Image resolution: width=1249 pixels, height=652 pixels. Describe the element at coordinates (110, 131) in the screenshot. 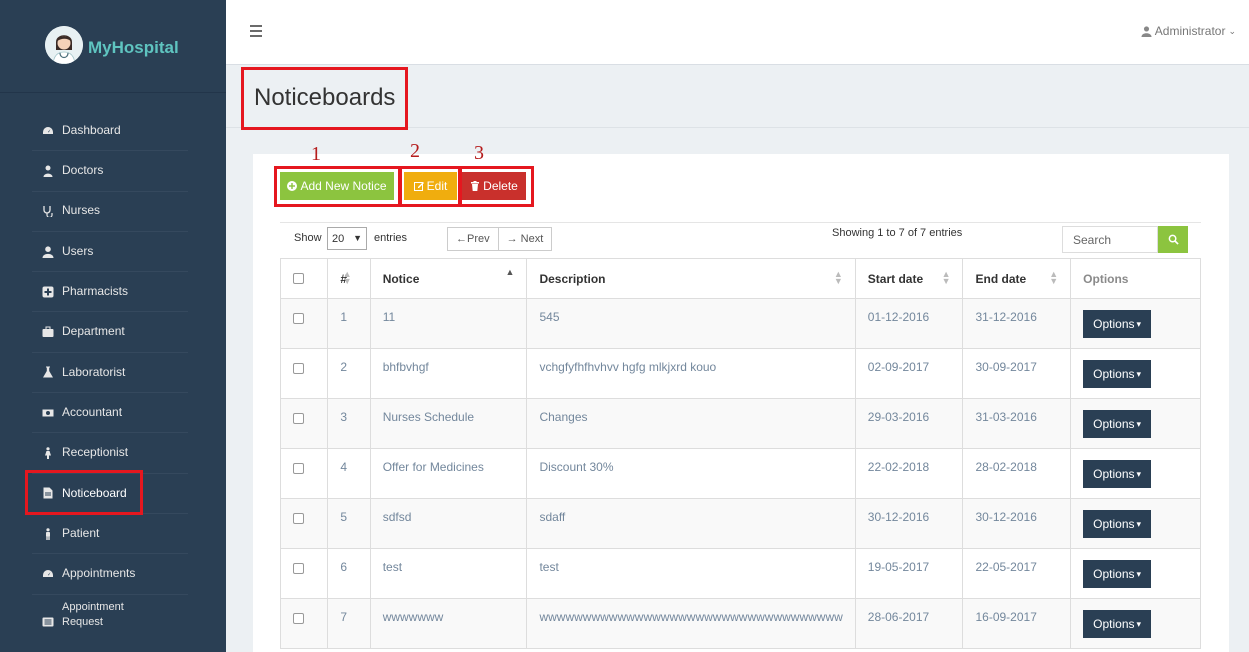

I see `sidebar-item-dashboard: Dashboard` at that location.